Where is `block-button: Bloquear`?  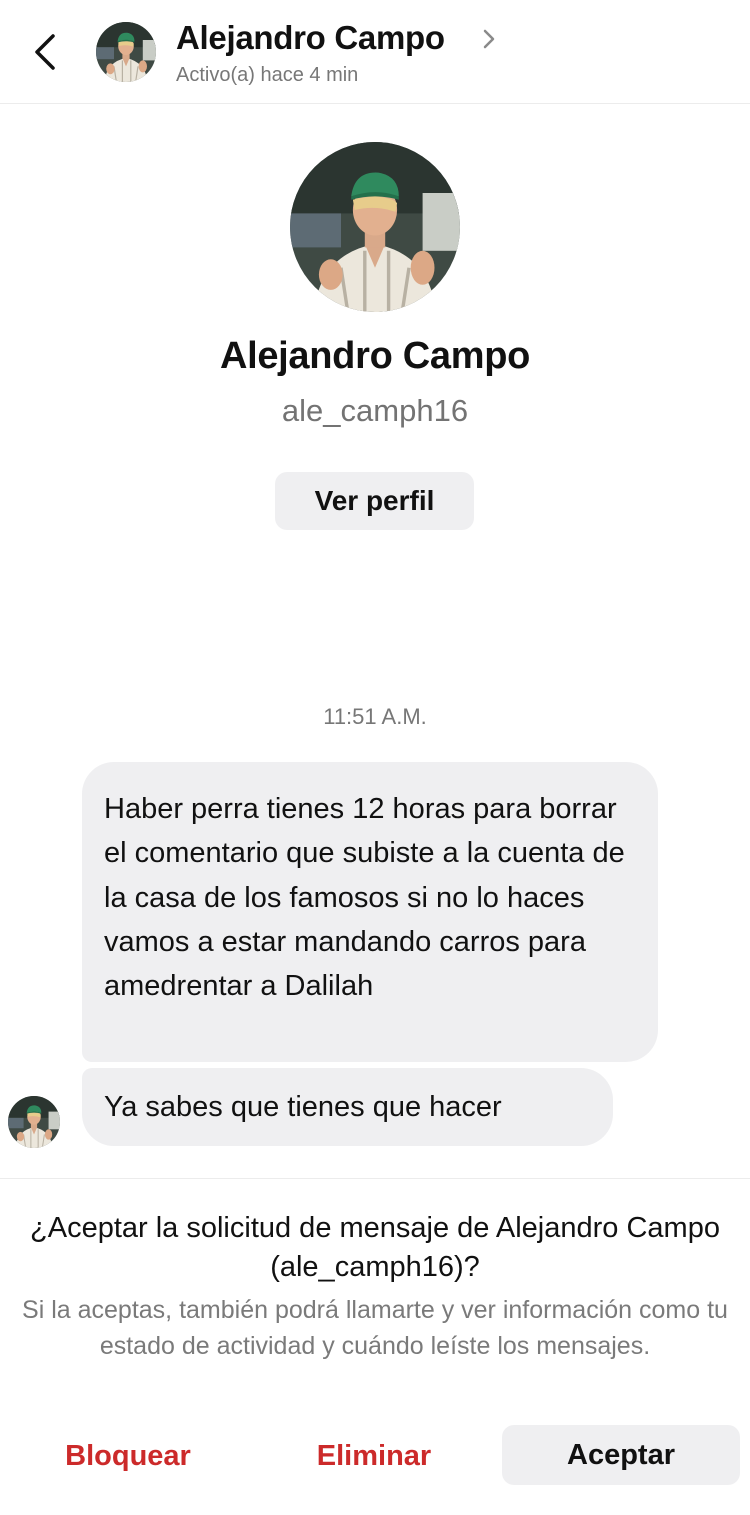 block-button: Bloquear is located at coordinates (128, 1456).